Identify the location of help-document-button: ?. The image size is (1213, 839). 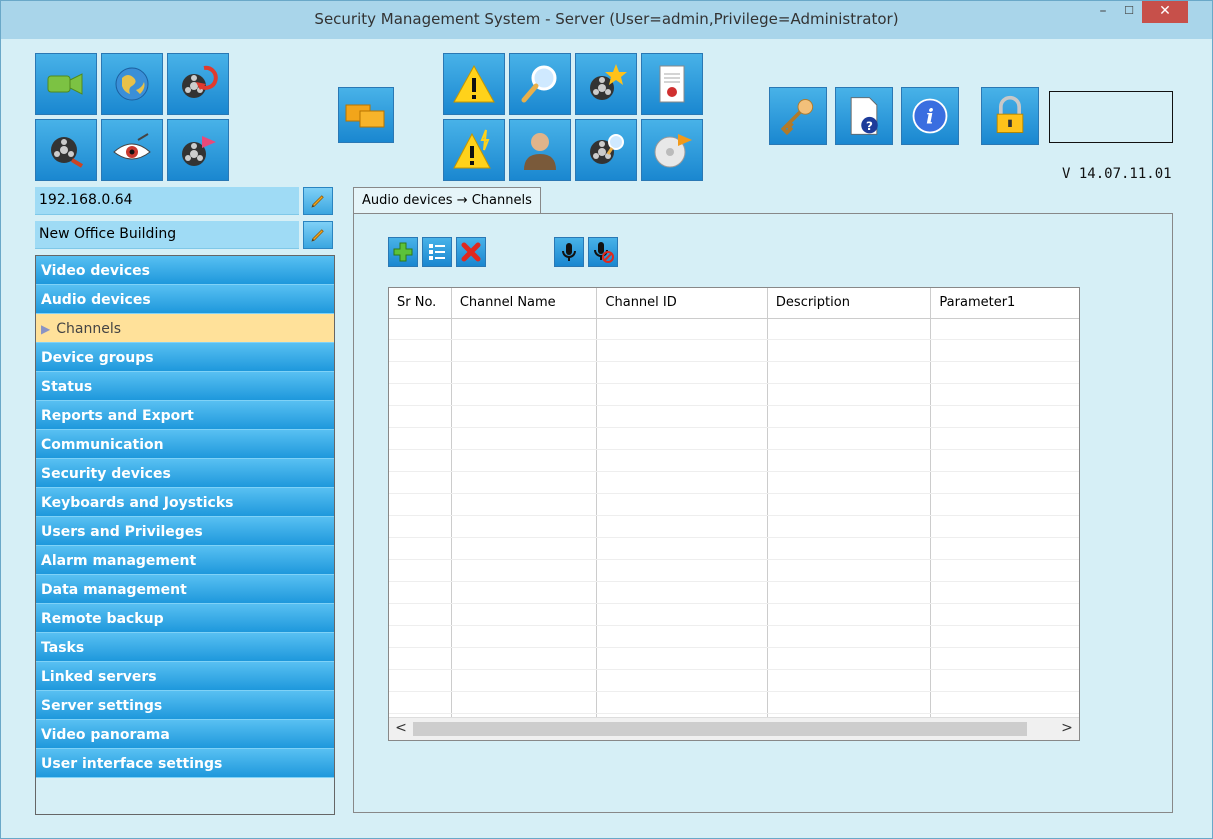
(864, 116).